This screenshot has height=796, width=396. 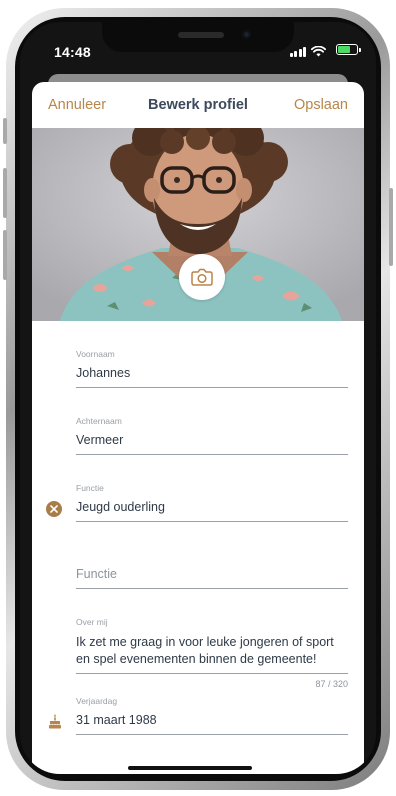 What do you see at coordinates (92, 622) in the screenshot?
I see `about-label: Over mij` at bounding box center [92, 622].